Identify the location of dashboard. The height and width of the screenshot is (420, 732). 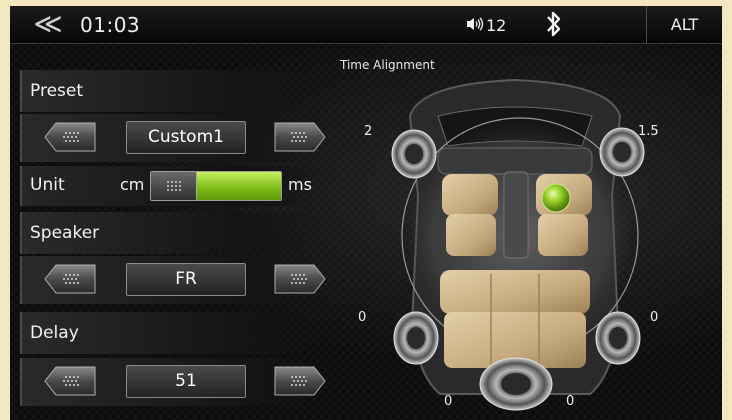
(515, 161).